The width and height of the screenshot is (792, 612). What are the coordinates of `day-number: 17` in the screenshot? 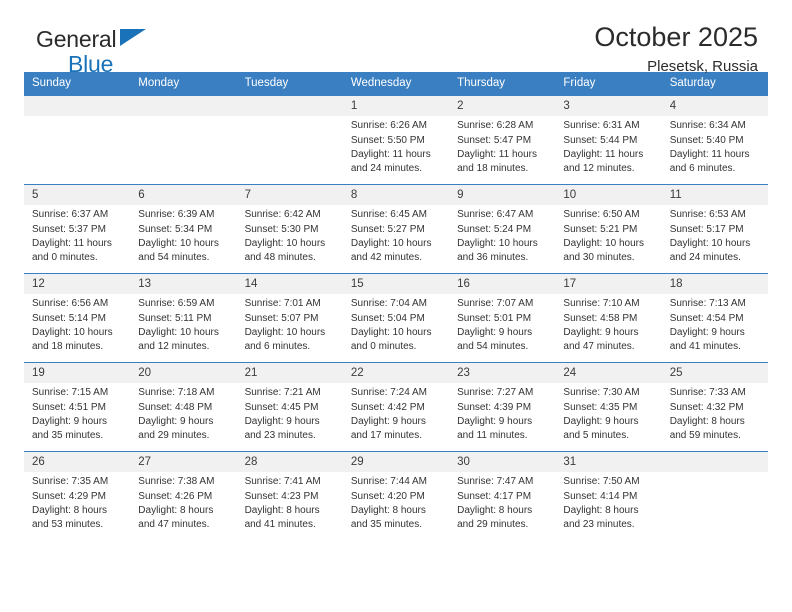 It's located at (608, 284).